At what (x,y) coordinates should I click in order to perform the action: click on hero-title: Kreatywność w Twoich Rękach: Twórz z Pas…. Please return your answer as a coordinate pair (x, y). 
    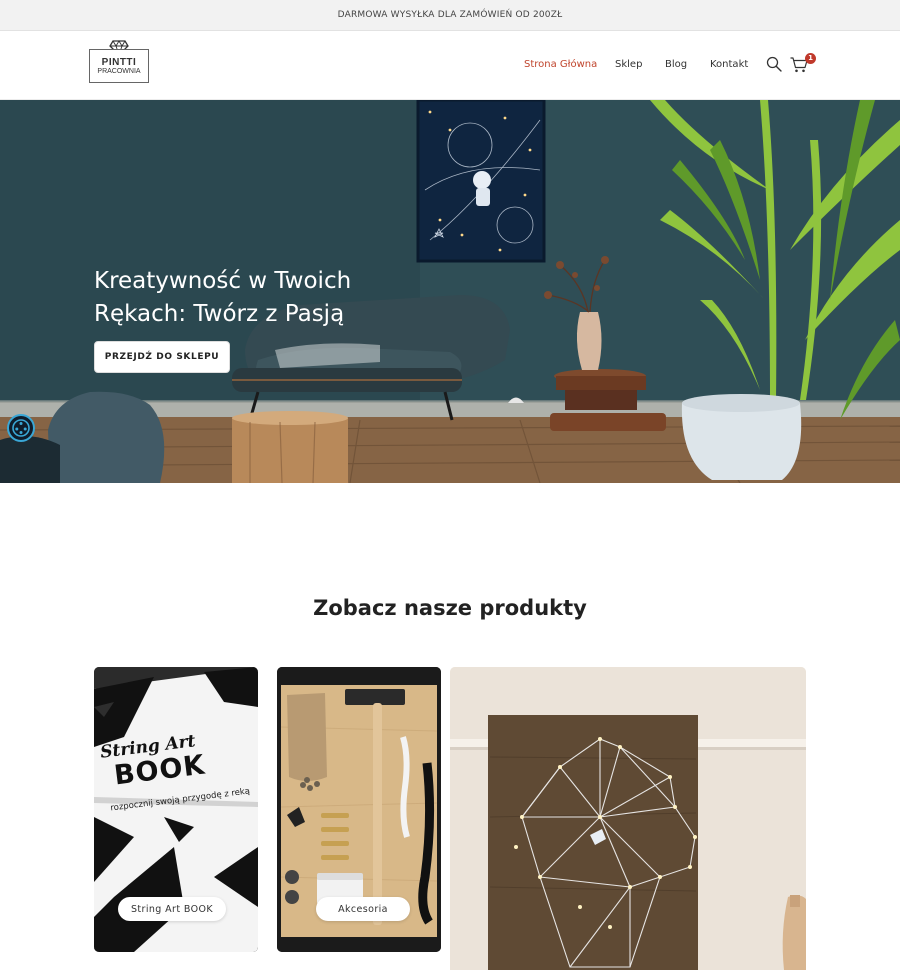
    Looking at the image, I should click on (223, 297).